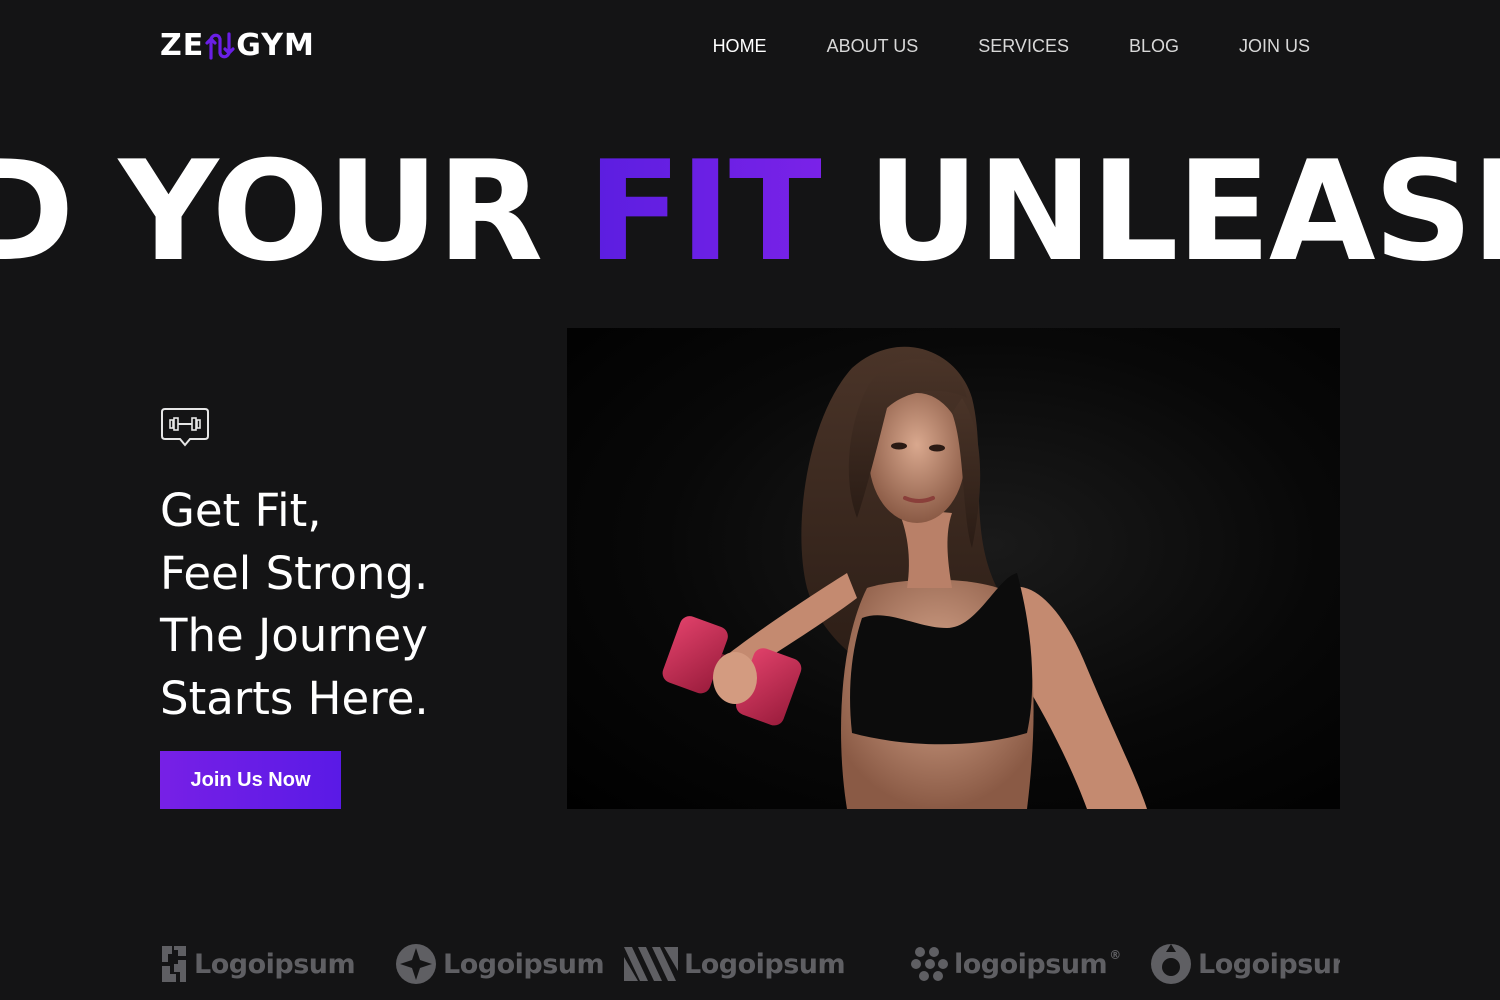  Describe the element at coordinates (220, 46) in the screenshot. I see `brand-arrows-icon` at that location.